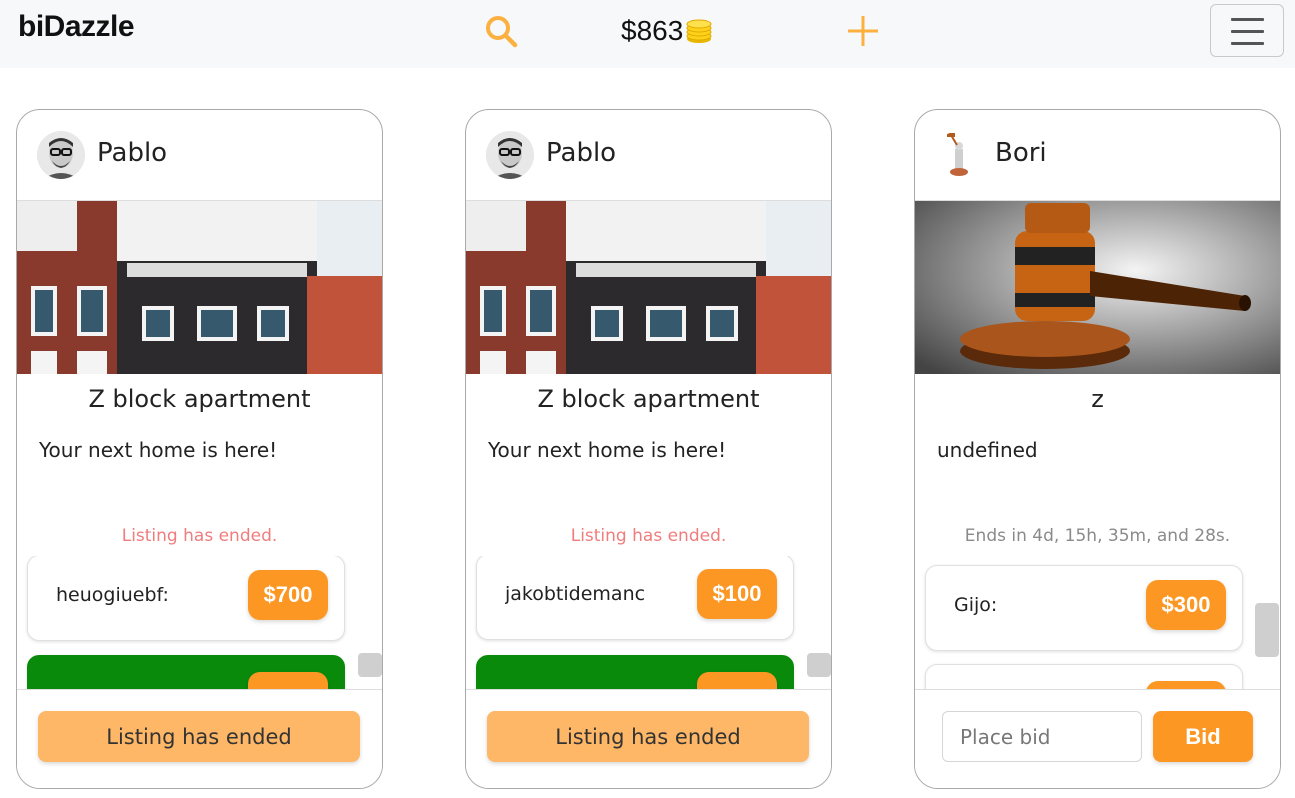 Image resolution: width=1295 pixels, height=798 pixels. Describe the element at coordinates (288, 595) in the screenshot. I see `bid-amount: $700` at that location.